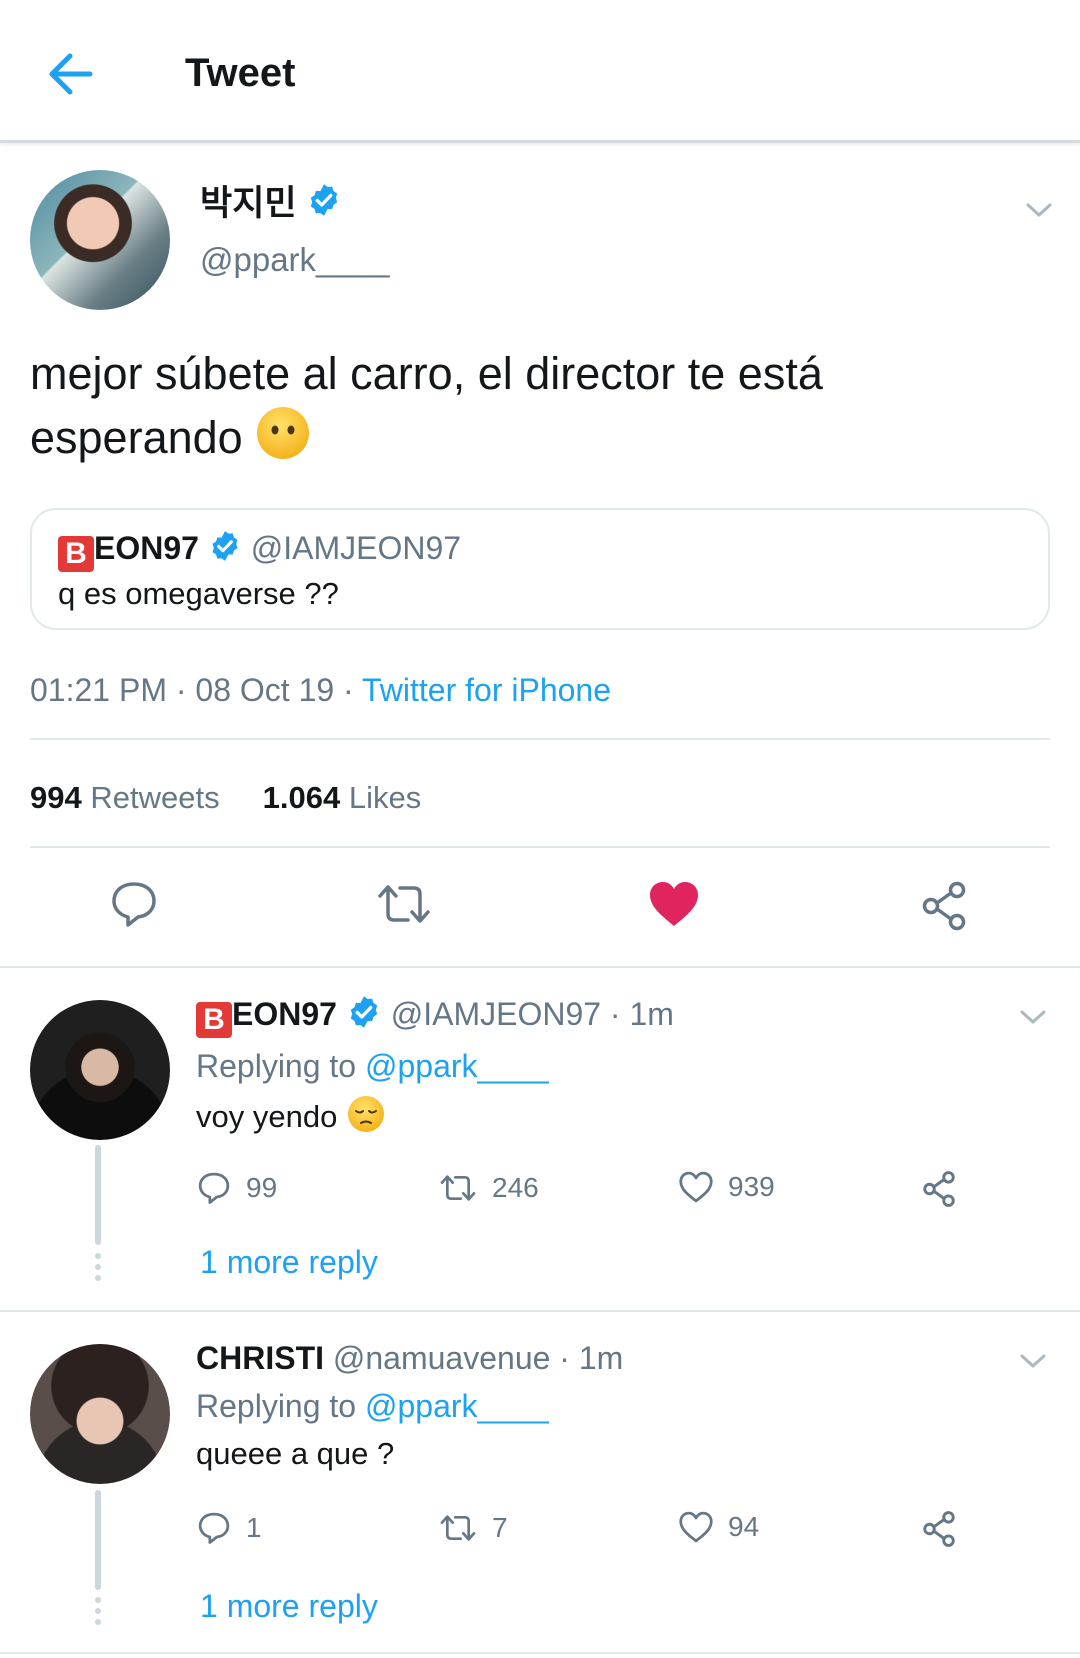  Describe the element at coordinates (283, 441) in the screenshot. I see `neutral-face-no-mouth-emoji-icon` at that location.